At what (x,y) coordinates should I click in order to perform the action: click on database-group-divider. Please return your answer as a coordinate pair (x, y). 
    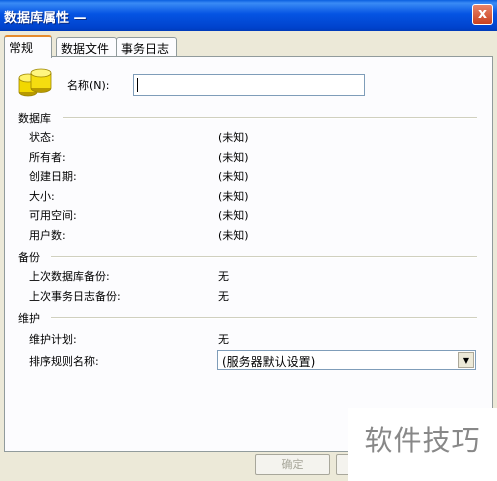
    Looking at the image, I should click on (270, 118).